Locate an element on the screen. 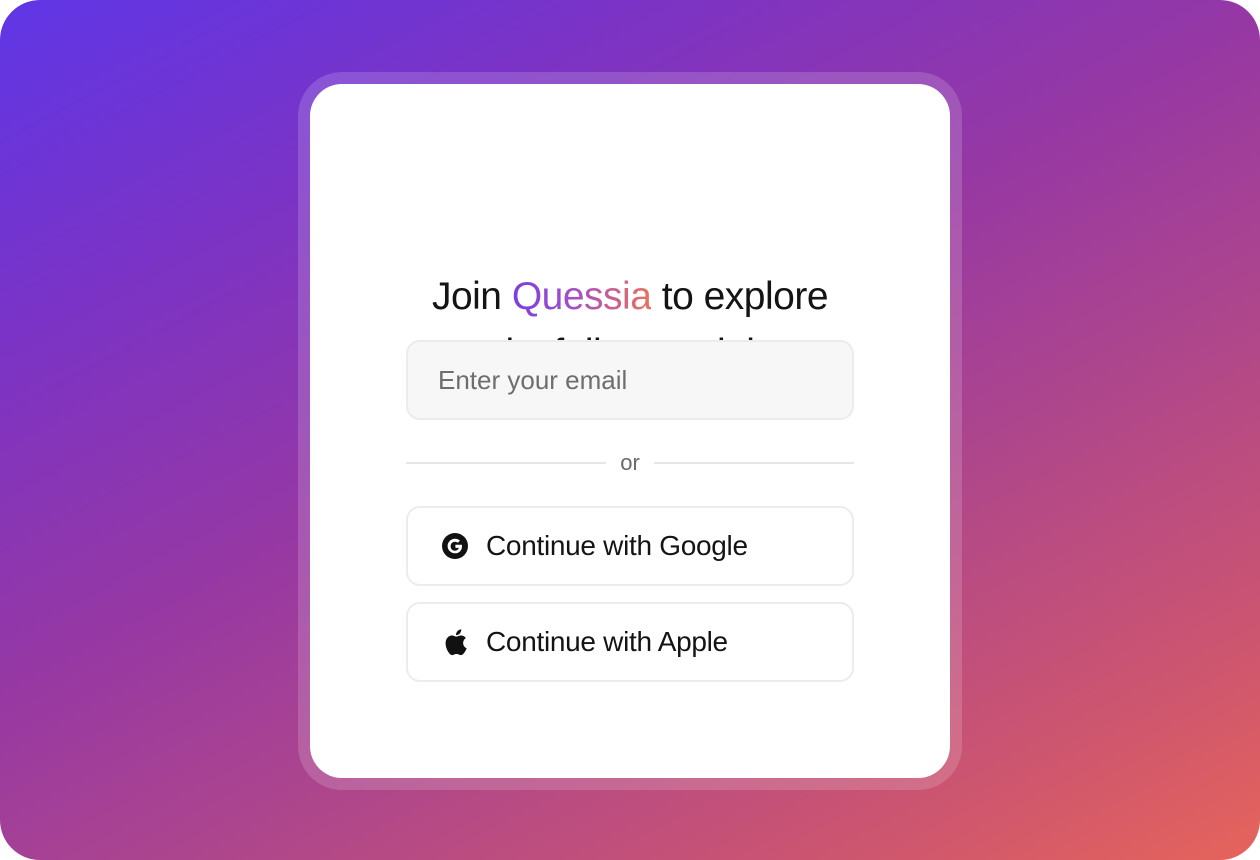 Image resolution: width=1260 pixels, height=860 pixels. google-icon is located at coordinates (455, 546).